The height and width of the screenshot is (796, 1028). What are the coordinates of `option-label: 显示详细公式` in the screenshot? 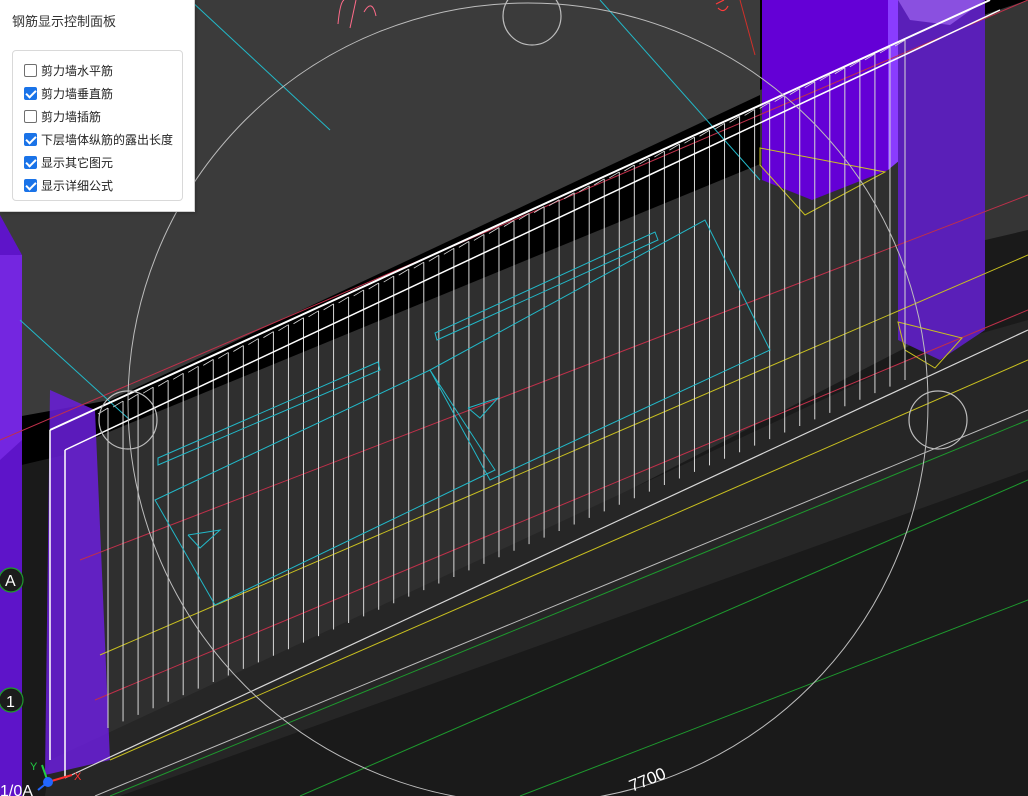 It's located at (77, 186).